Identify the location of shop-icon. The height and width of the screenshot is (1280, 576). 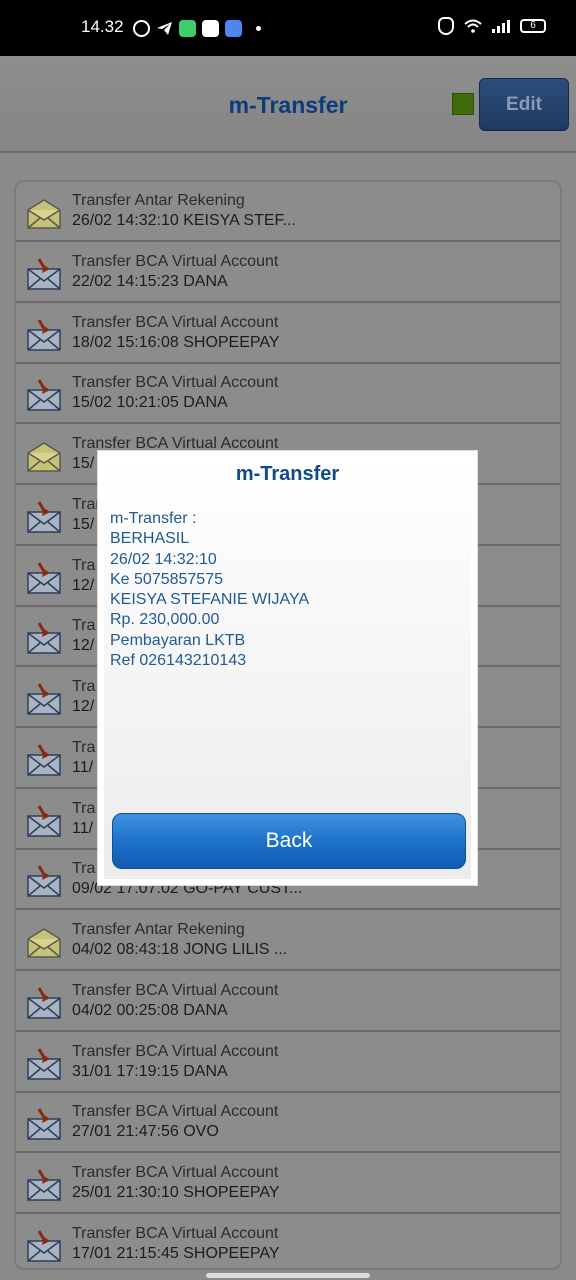
(210, 28).